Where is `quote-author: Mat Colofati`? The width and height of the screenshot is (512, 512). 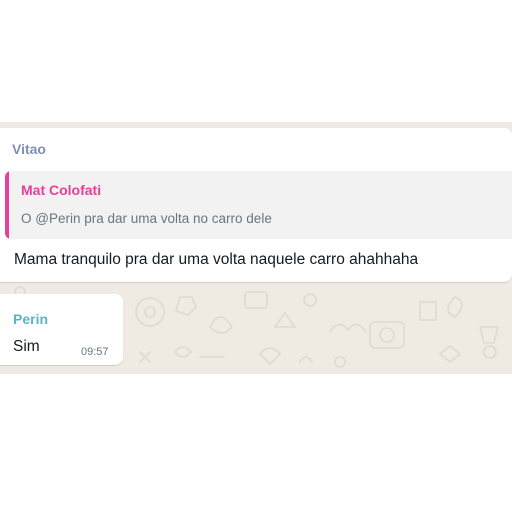
quote-author: Mat Colofati is located at coordinates (61, 190).